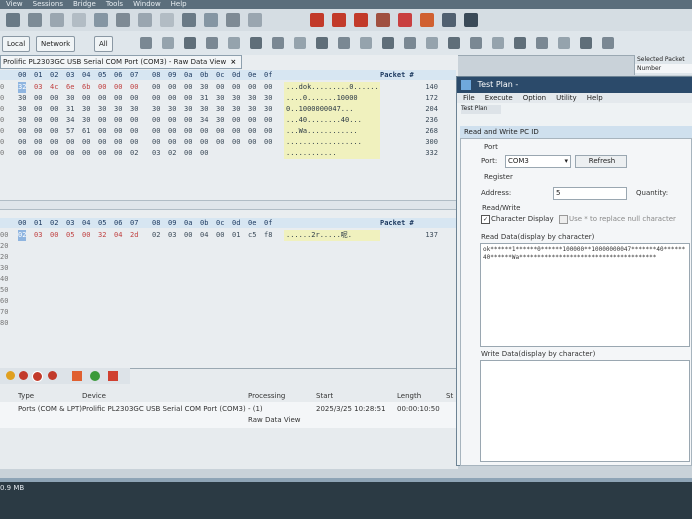  What do you see at coordinates (168, 43) in the screenshot?
I see `view-tool-1-icon` at bounding box center [168, 43].